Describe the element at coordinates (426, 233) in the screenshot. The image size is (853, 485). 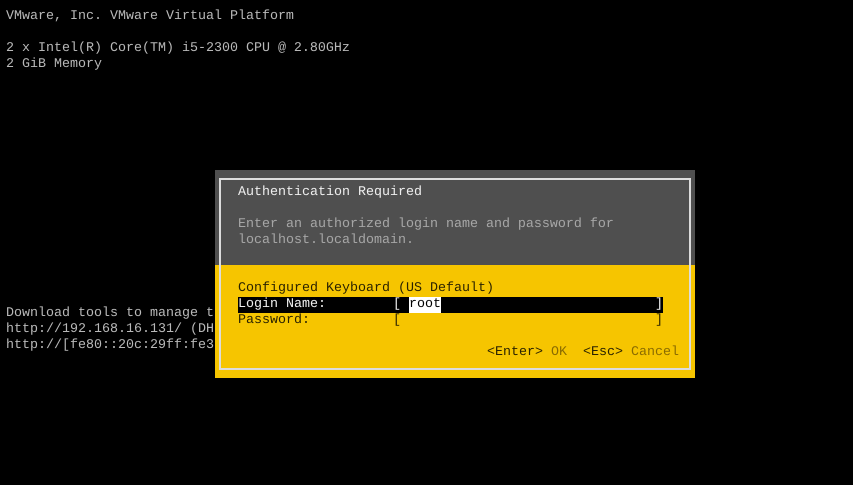
I see `dialog-description: Enter an authorized login name and password for localhost.localdomain.` at that location.